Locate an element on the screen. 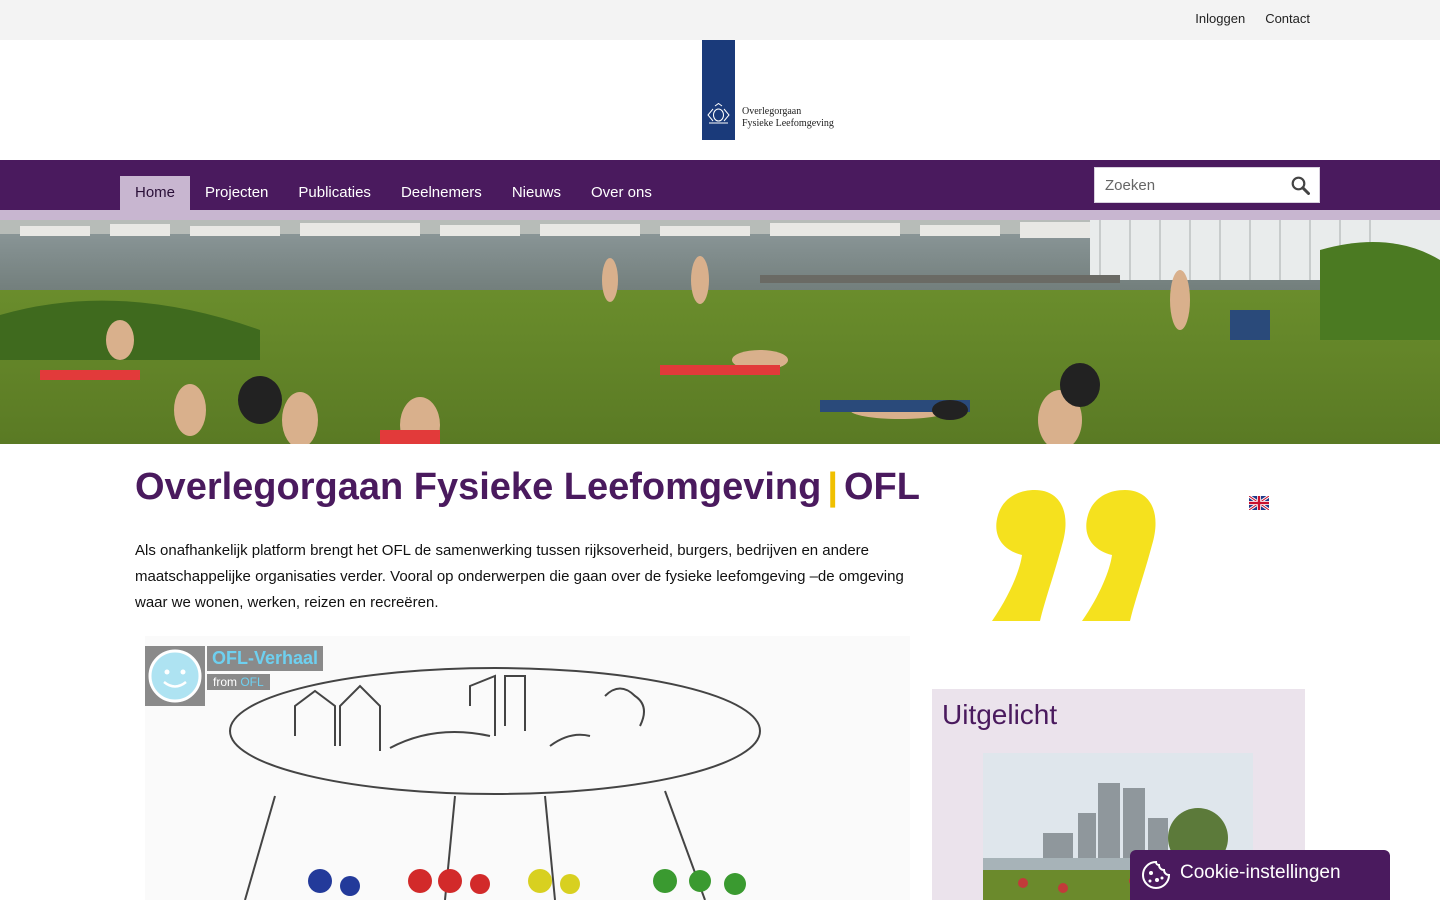 This screenshot has height=900, width=1440. search-input is located at coordinates (1190, 185).